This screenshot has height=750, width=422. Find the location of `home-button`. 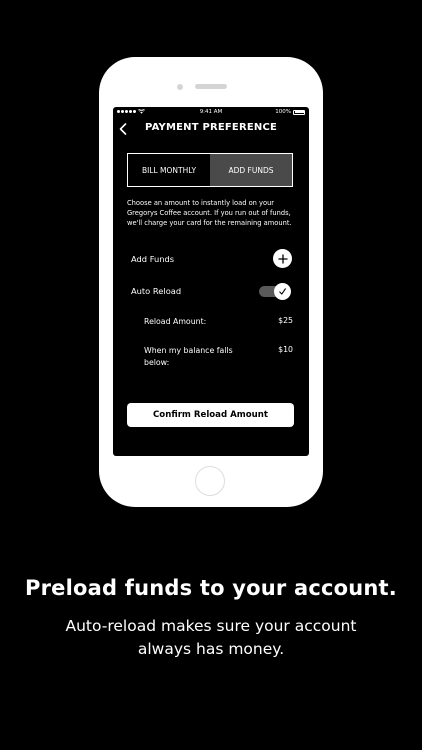

home-button is located at coordinates (210, 481).